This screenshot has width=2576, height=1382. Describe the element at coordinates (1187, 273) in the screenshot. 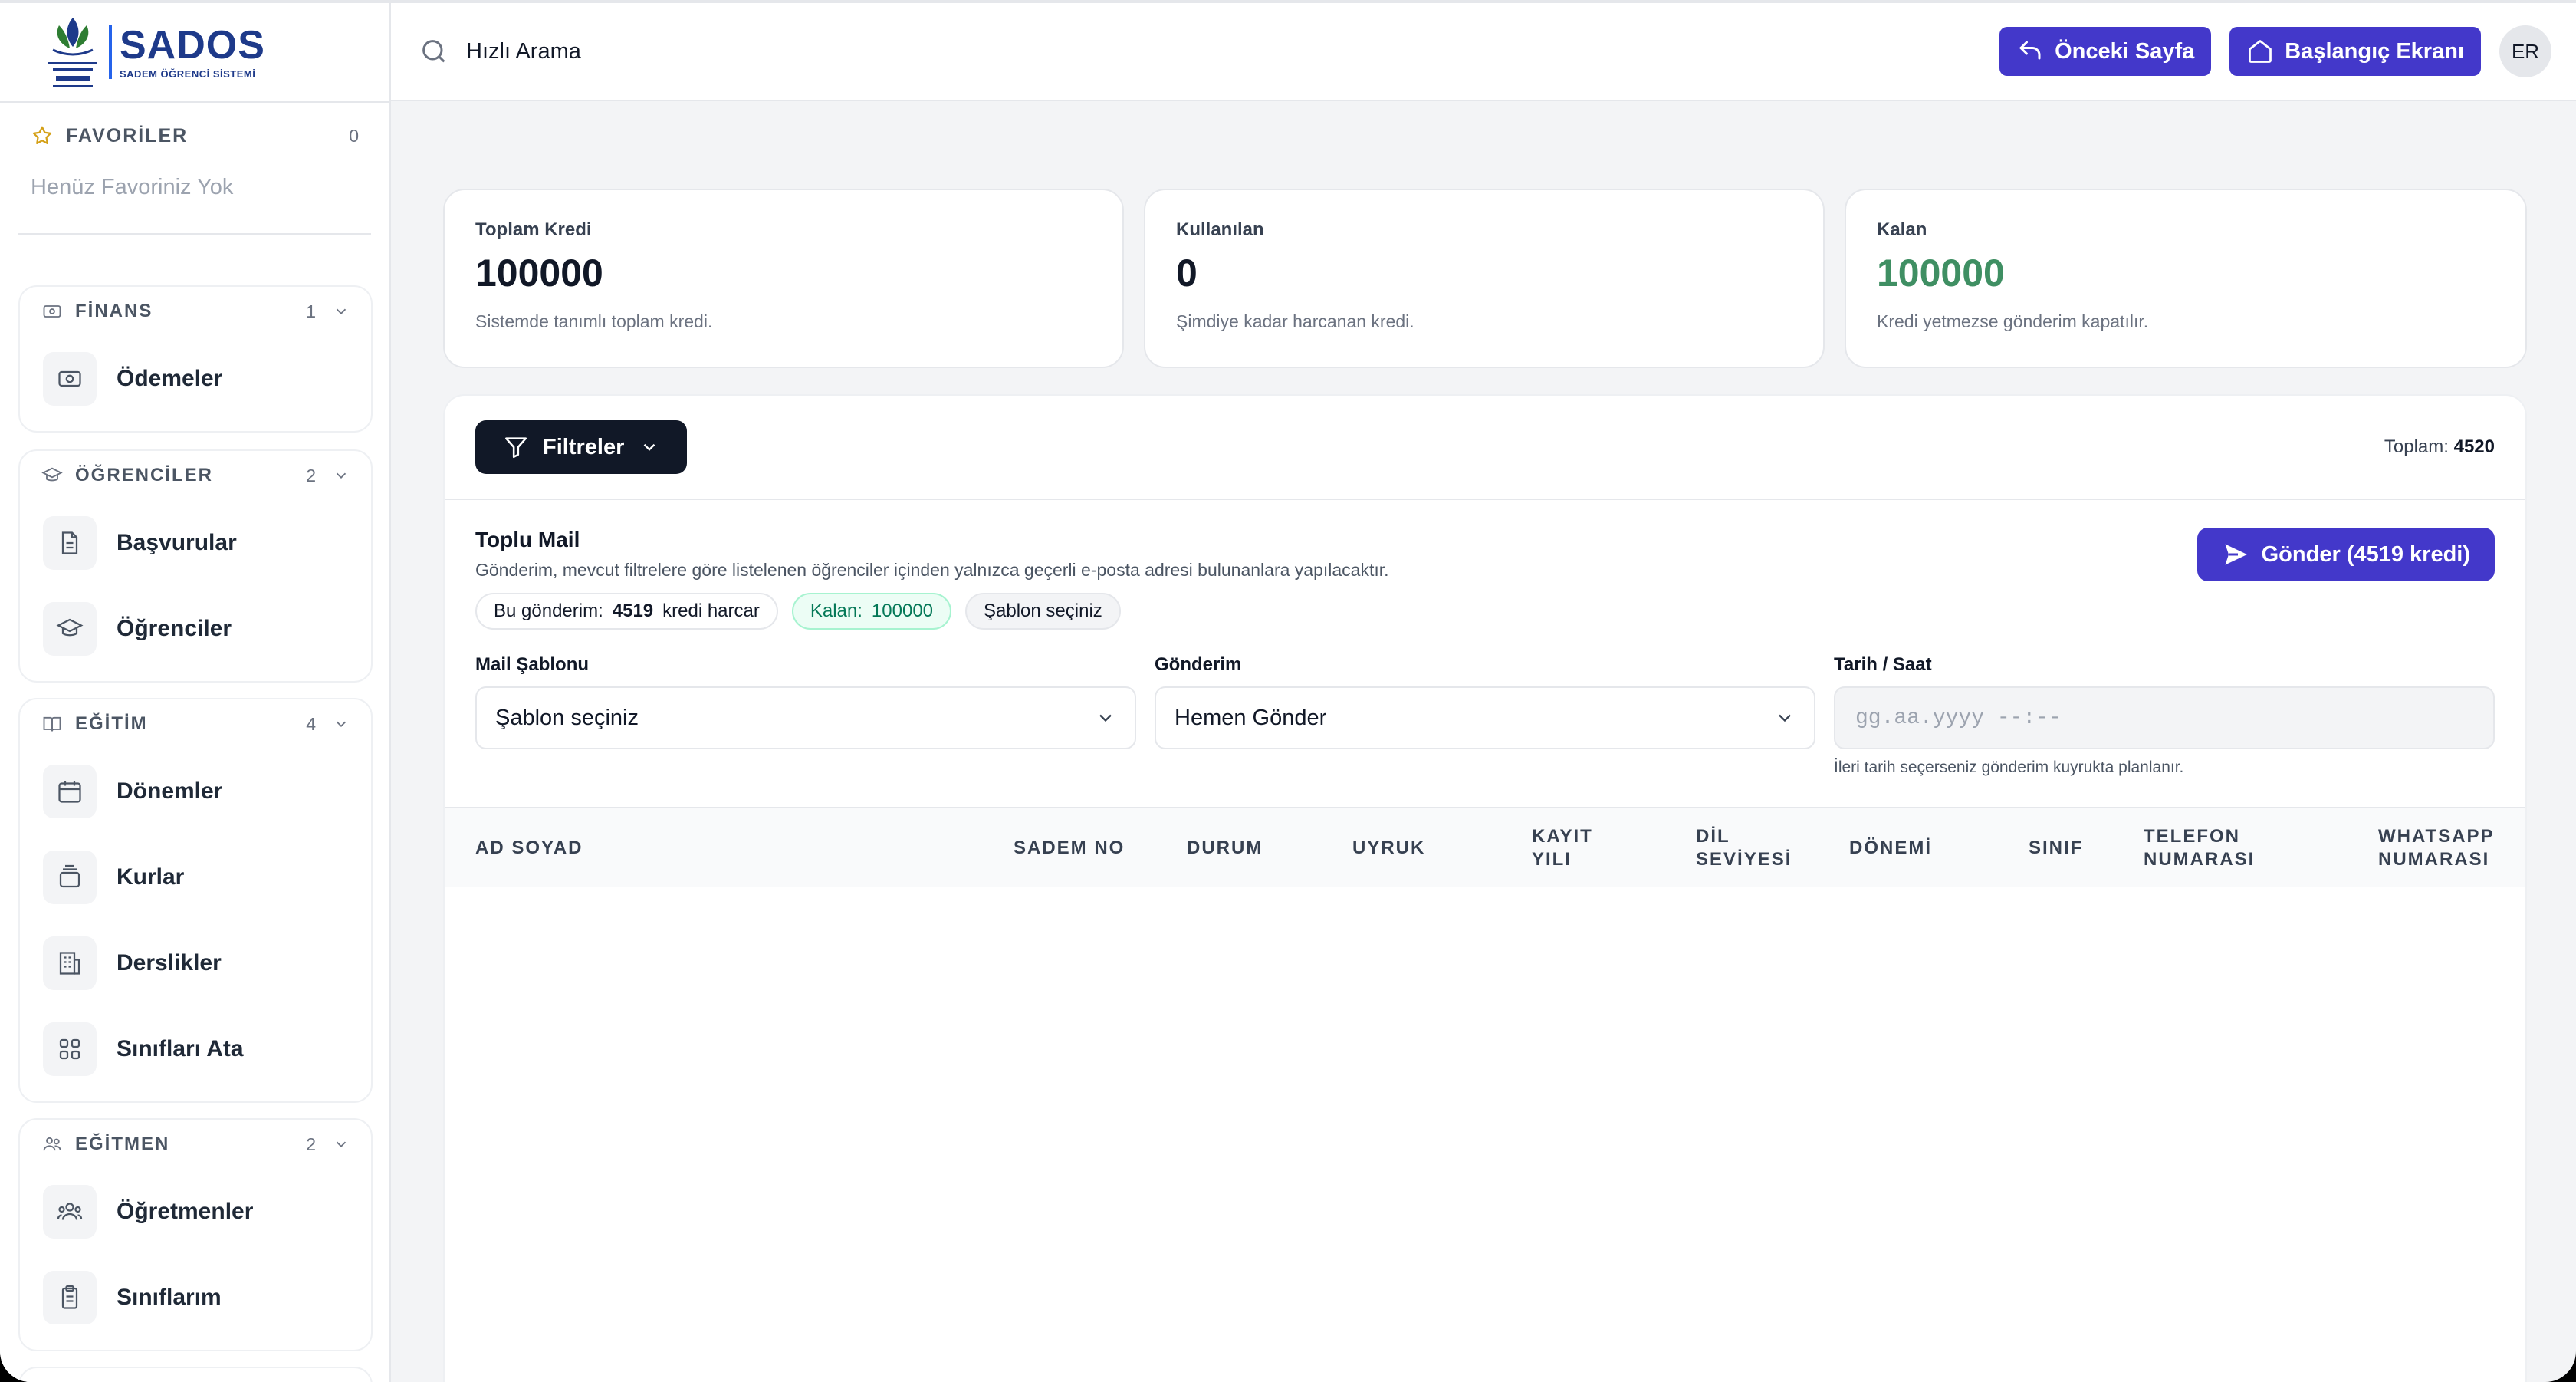

I see `stat-value: 0` at that location.